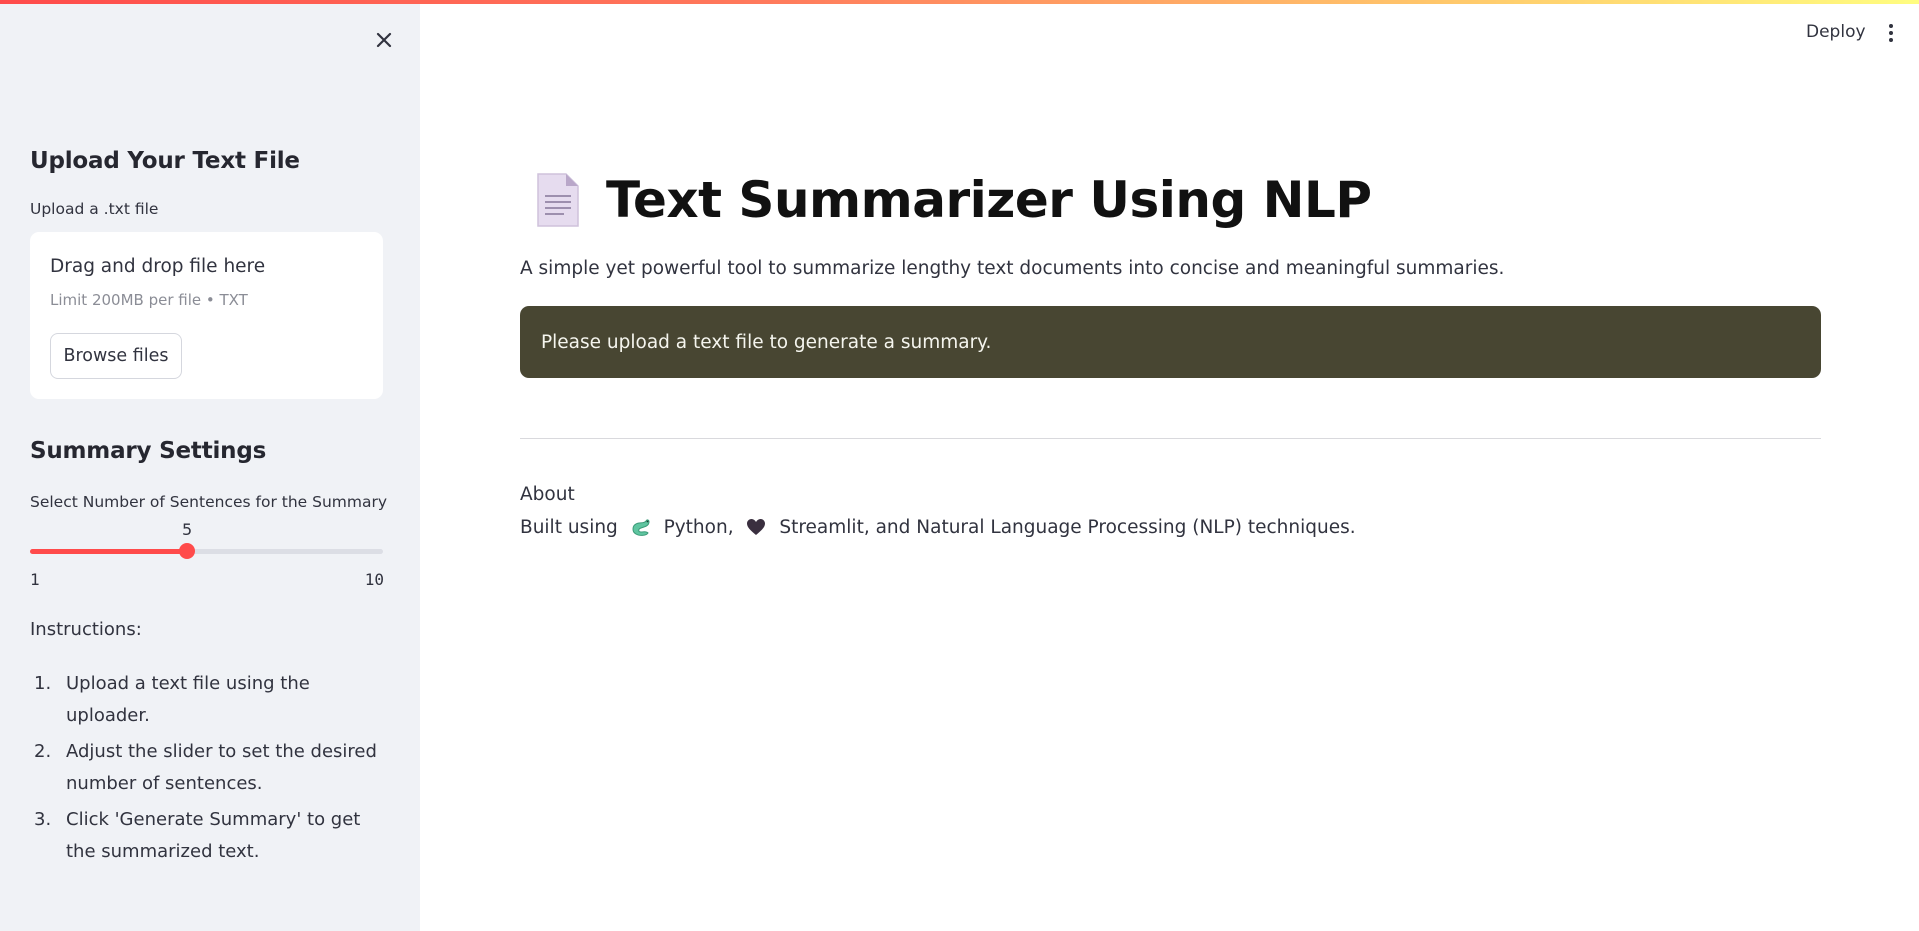  I want to click on page-title: Text Summarizer Using NLP, so click(989, 200).